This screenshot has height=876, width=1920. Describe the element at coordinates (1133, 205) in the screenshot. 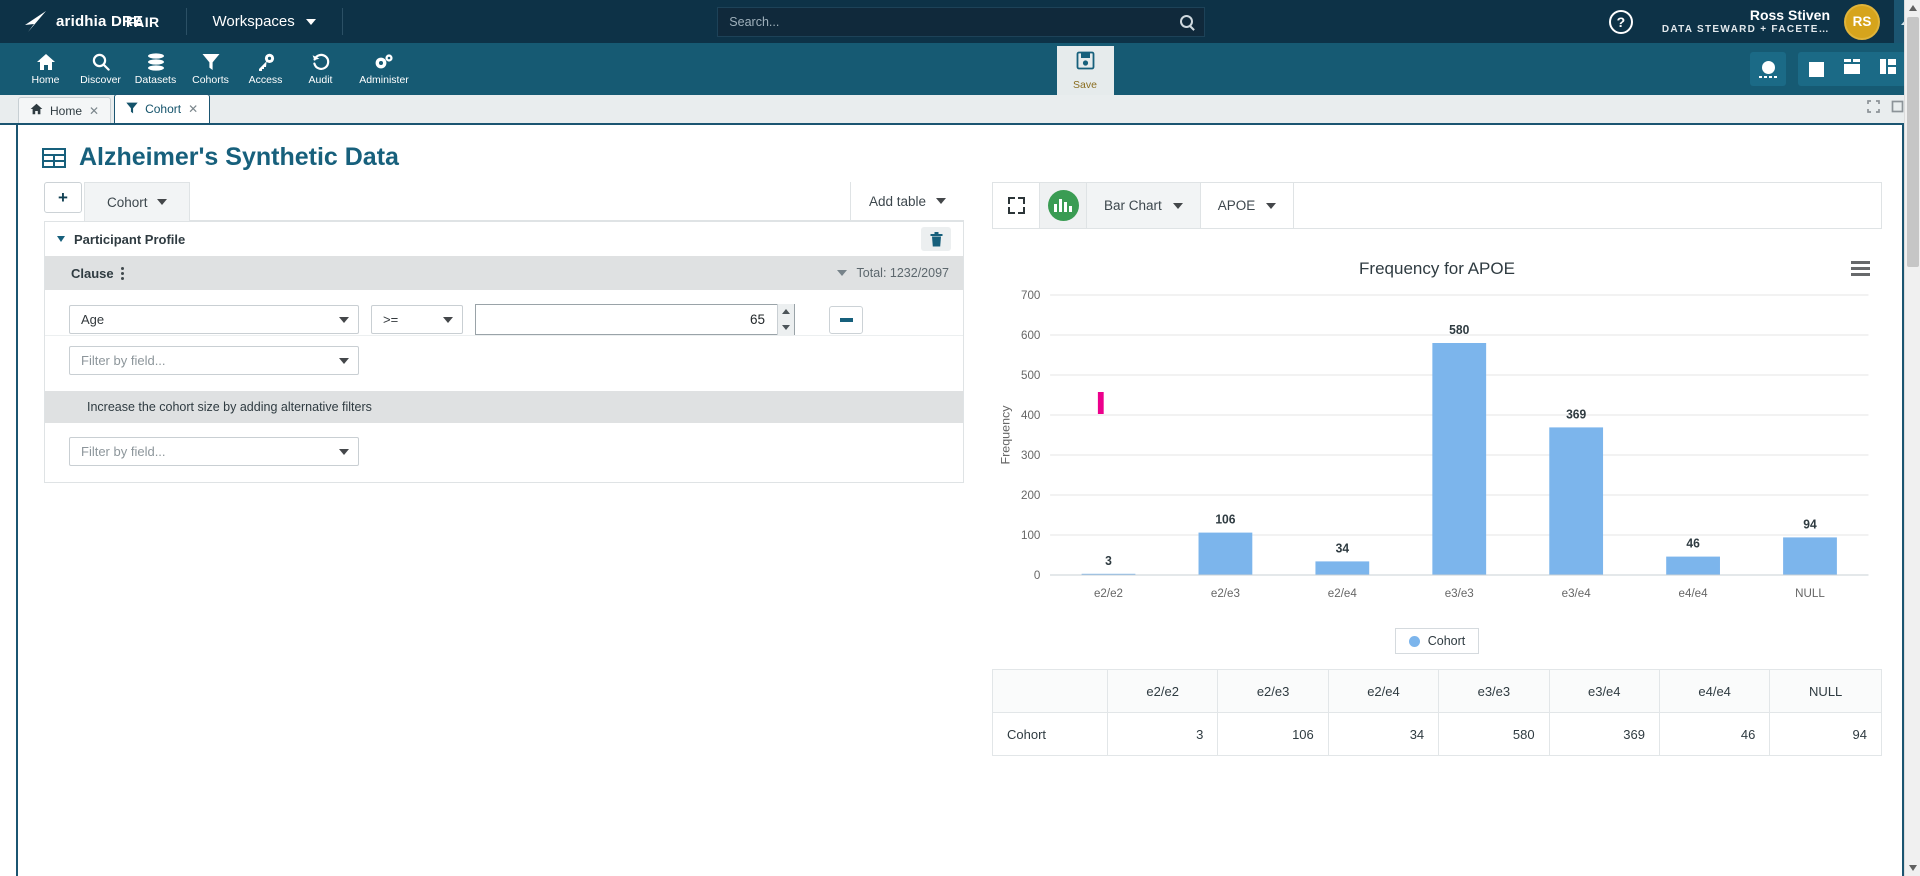

I see `chart-type-value: Bar Chart` at that location.